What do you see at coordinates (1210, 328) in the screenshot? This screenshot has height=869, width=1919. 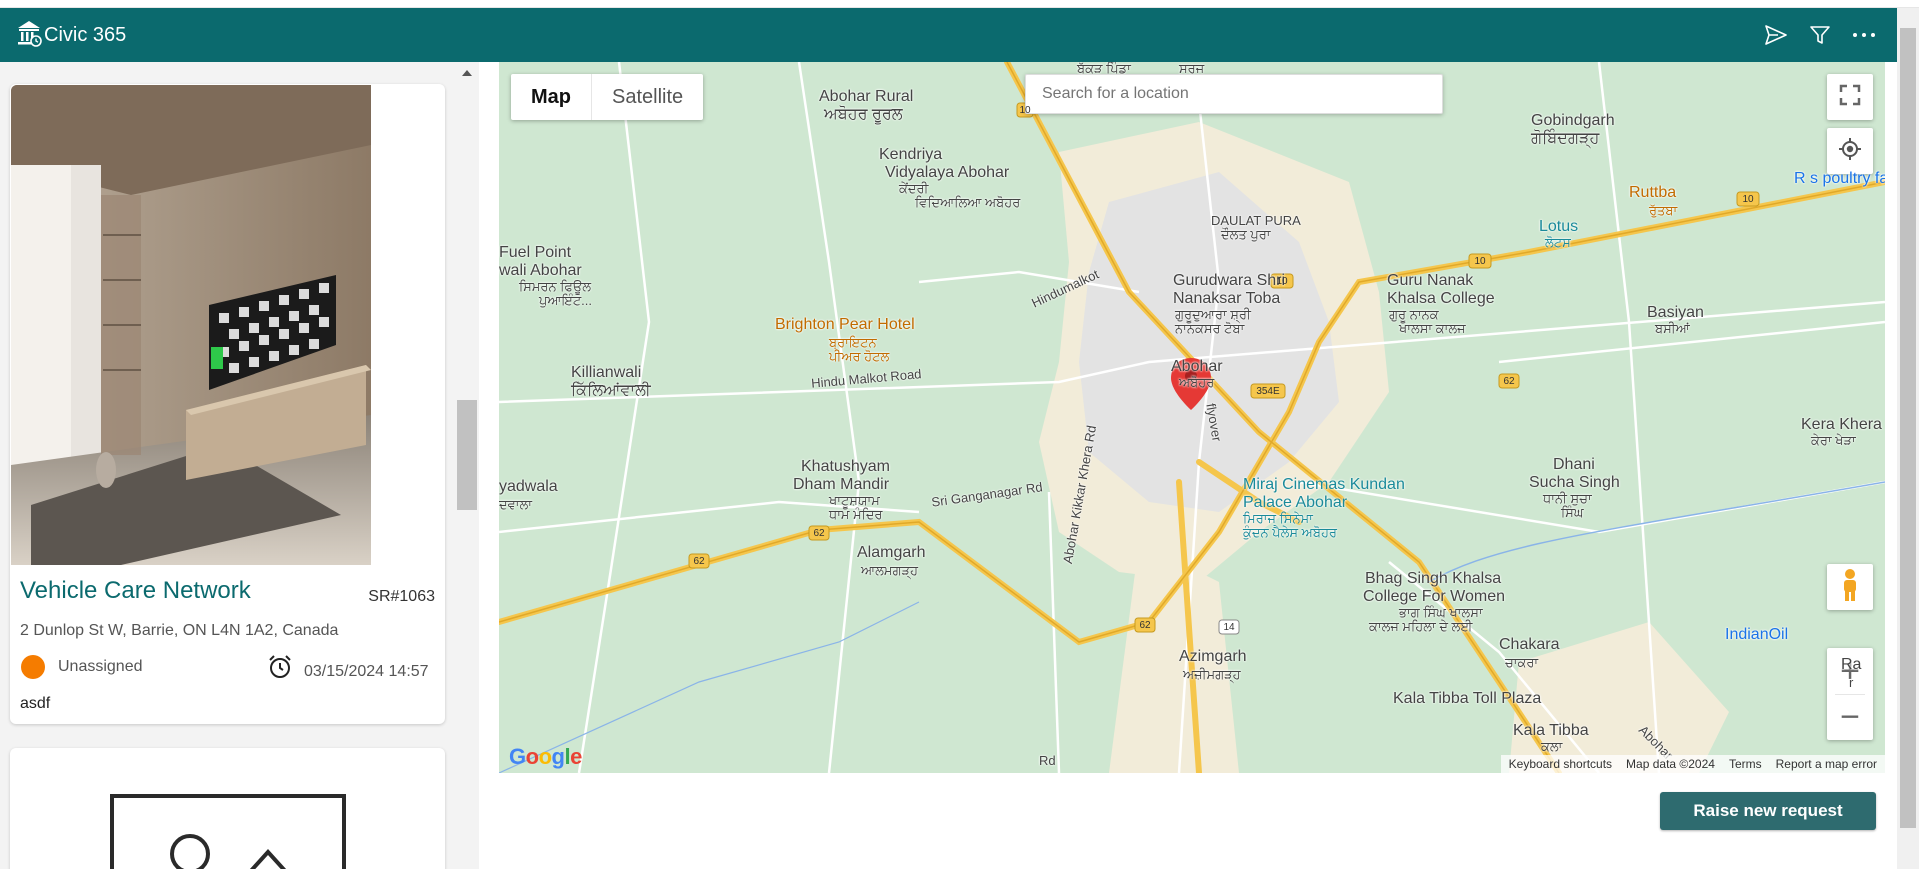 I see `map-label: ਨਾਨਕਸਰ ਟੋਬਾ` at bounding box center [1210, 328].